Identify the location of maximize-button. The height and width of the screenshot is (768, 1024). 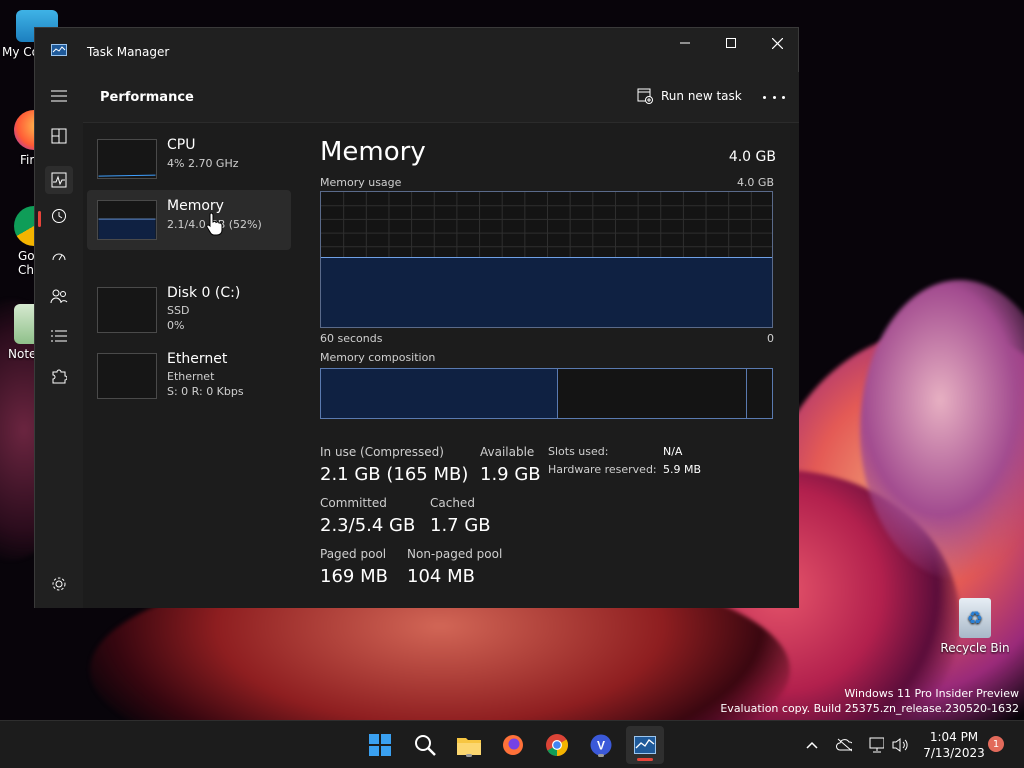
(731, 43).